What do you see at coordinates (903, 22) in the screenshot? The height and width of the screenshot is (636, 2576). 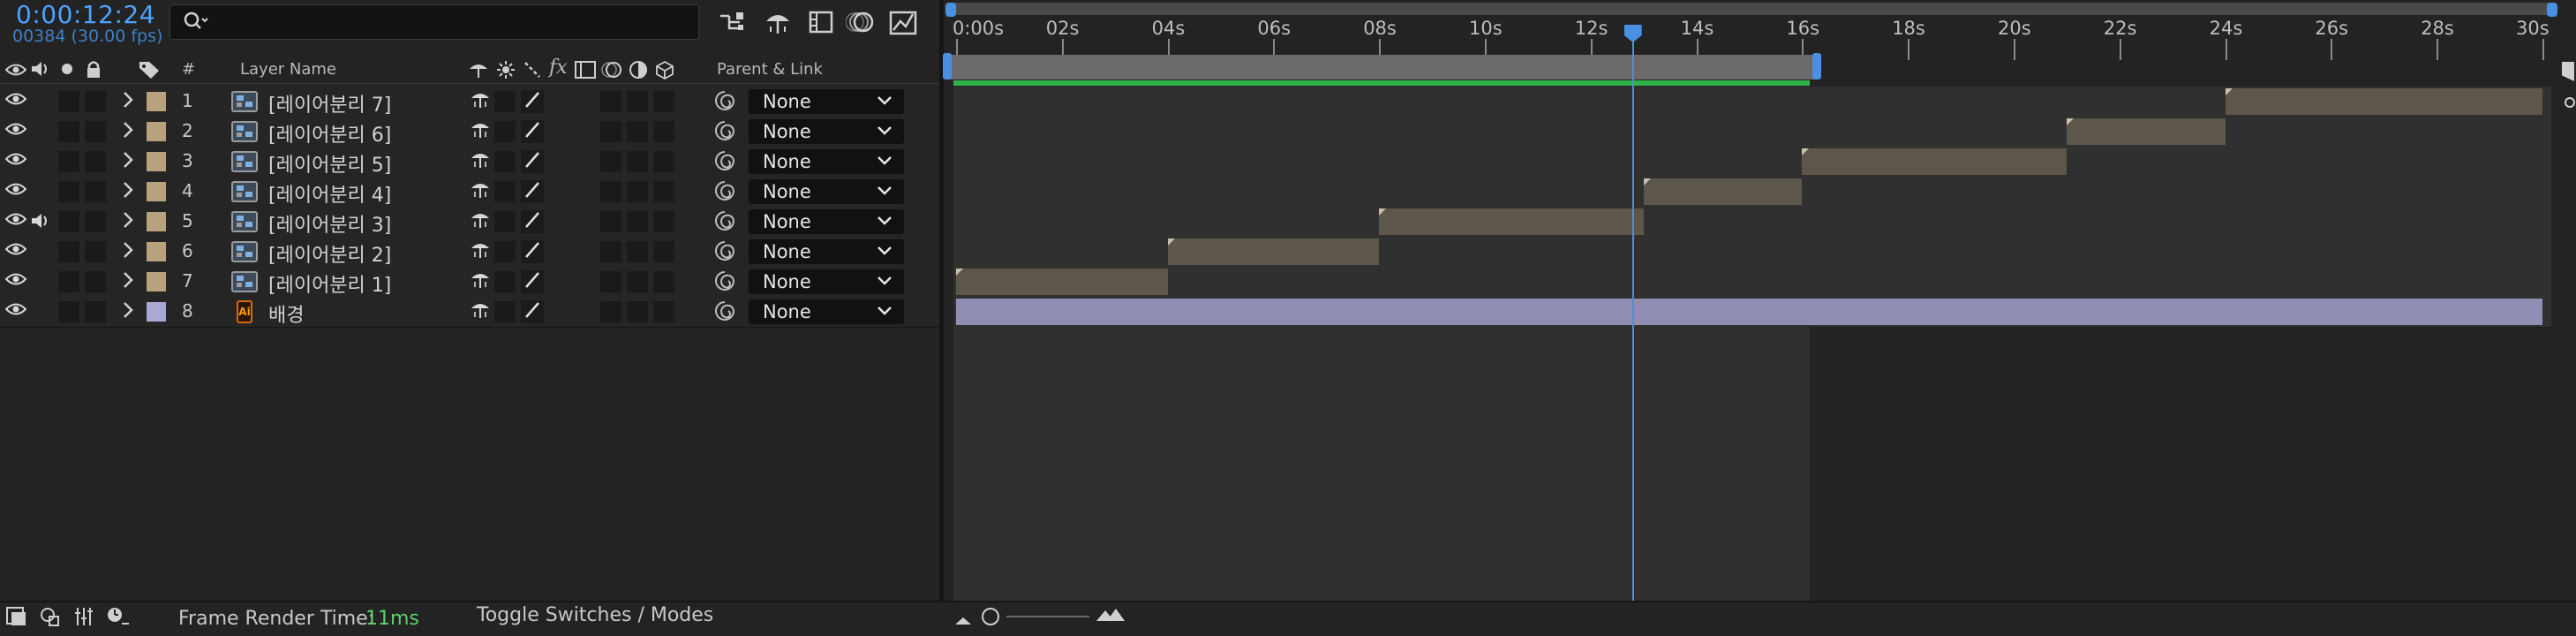 I see `graph-editor-icon` at bounding box center [903, 22].